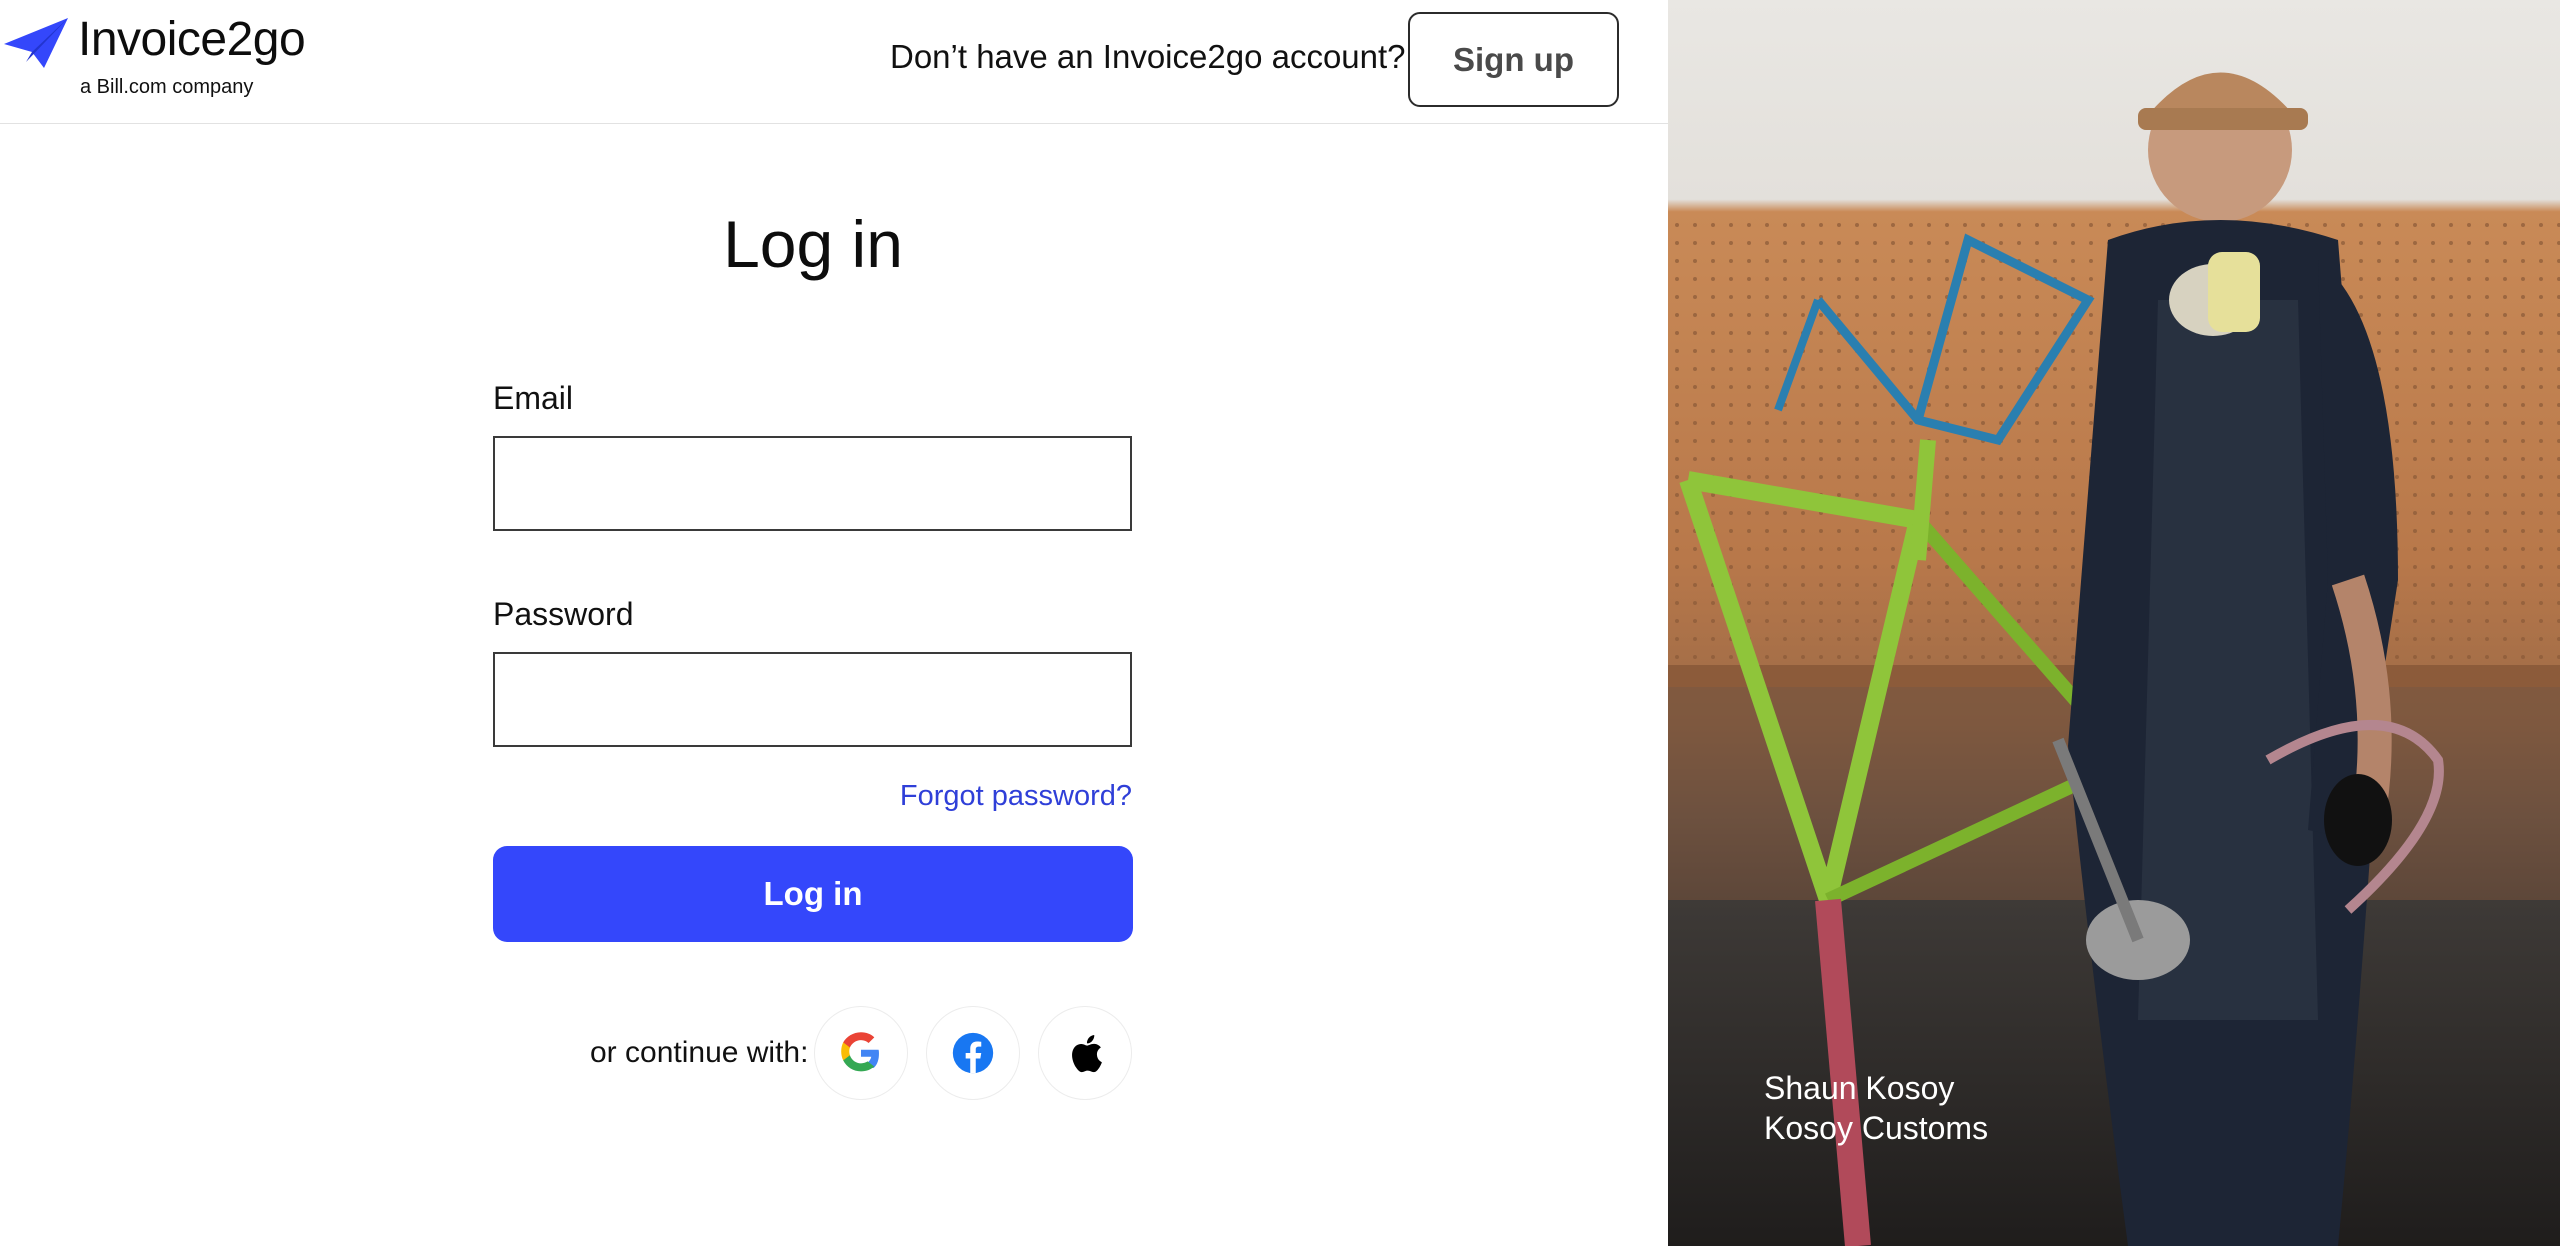 This screenshot has width=2560, height=1246. What do you see at coordinates (563, 614) in the screenshot?
I see `password-label: Password` at bounding box center [563, 614].